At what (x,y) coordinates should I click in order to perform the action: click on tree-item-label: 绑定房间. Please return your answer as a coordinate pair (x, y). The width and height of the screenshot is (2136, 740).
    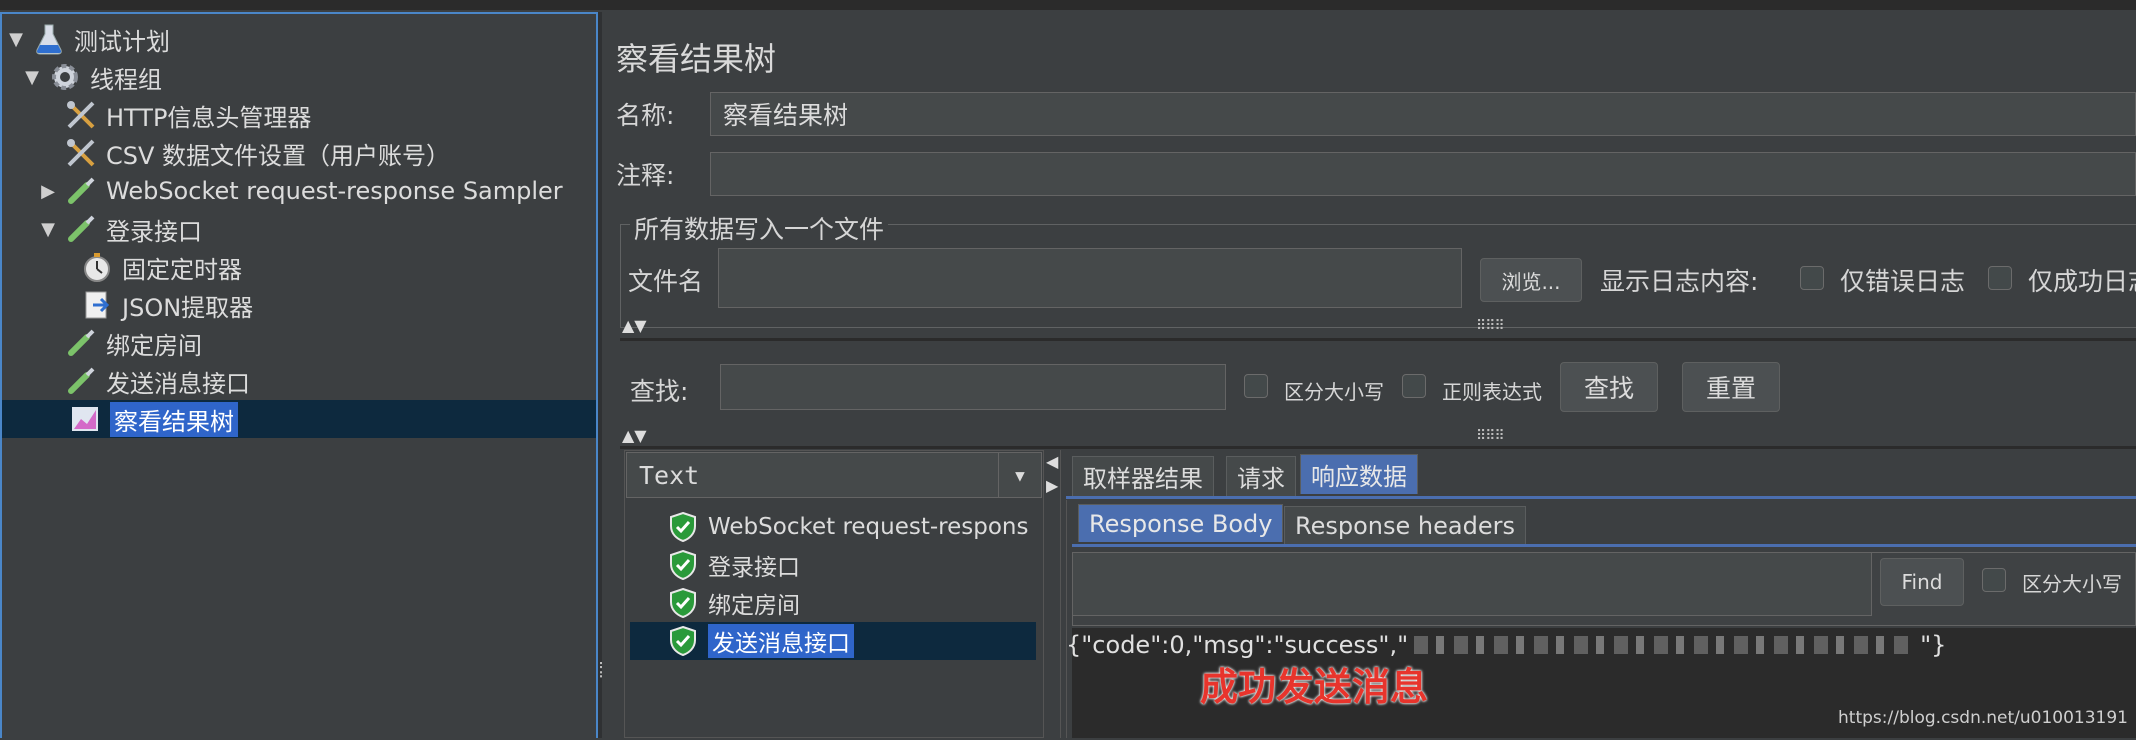
    Looking at the image, I should click on (154, 345).